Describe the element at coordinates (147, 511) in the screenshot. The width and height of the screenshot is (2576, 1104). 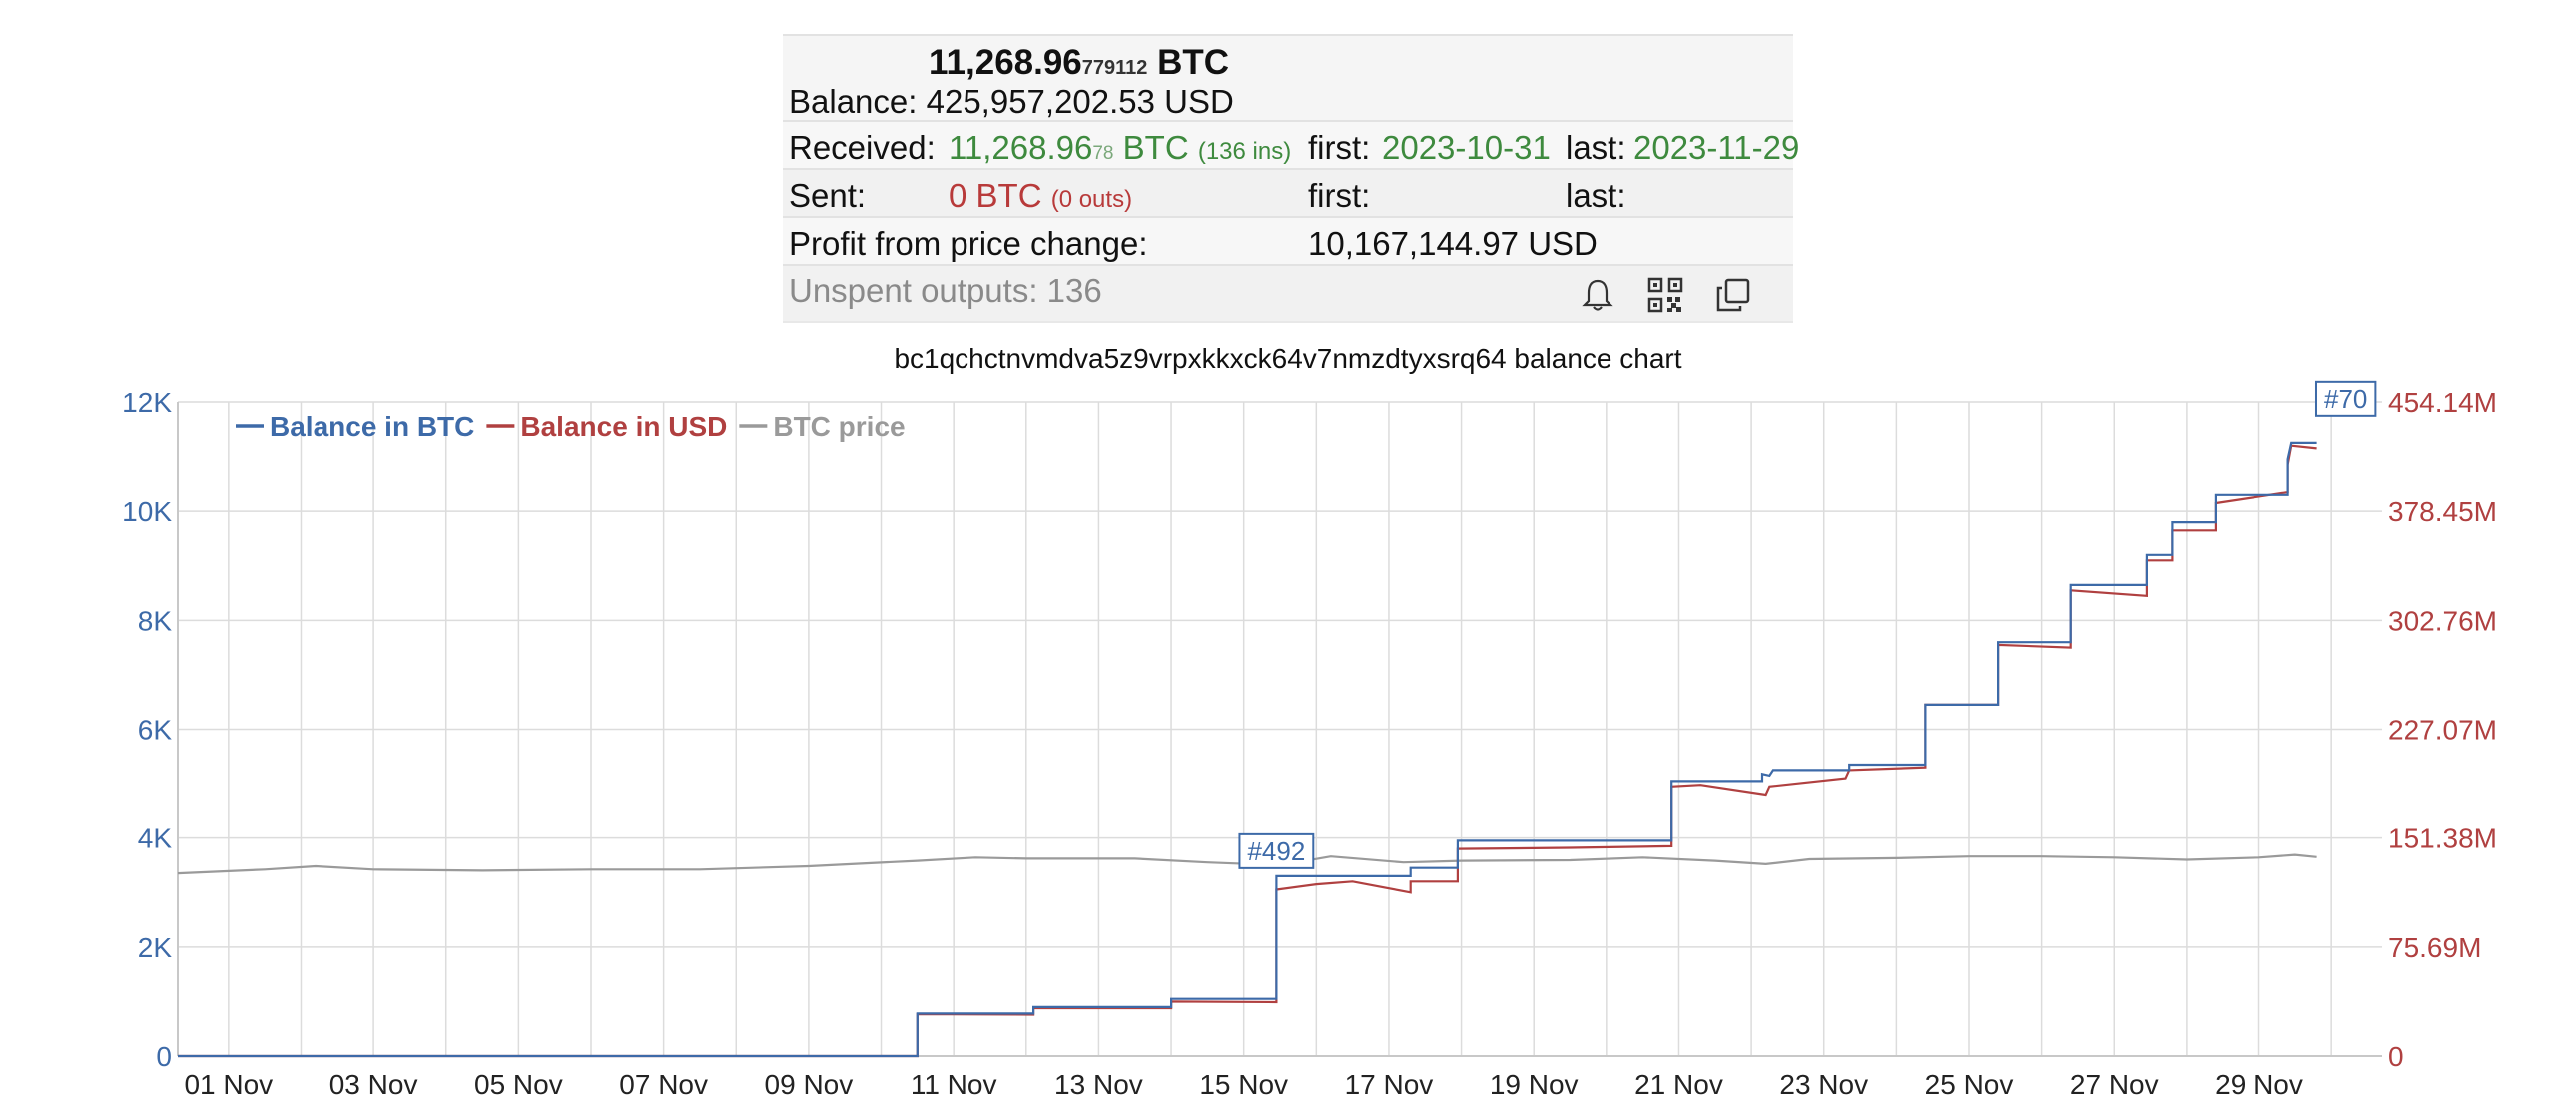
I see `y-left-tick-label: 10K` at that location.